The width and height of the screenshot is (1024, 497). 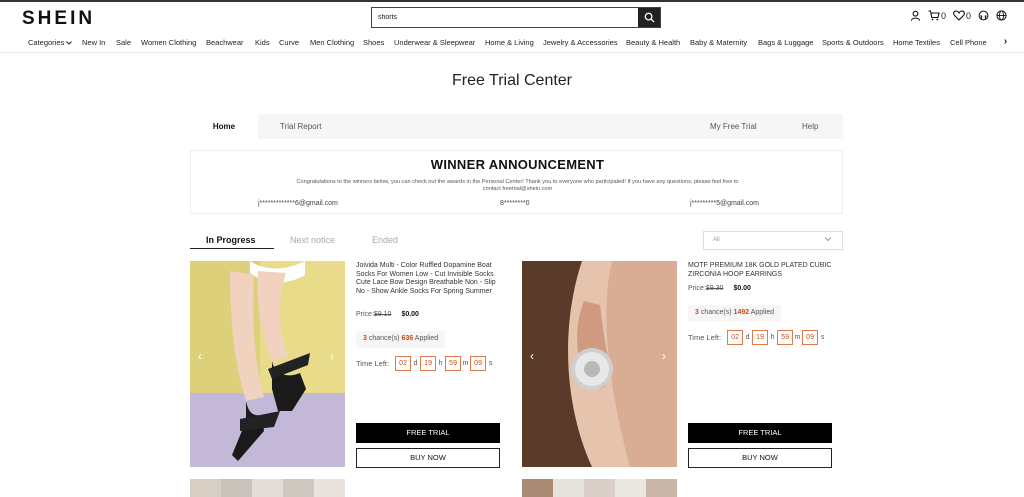 What do you see at coordinates (512, 80) in the screenshot?
I see `page-title: Free Trial Center` at bounding box center [512, 80].